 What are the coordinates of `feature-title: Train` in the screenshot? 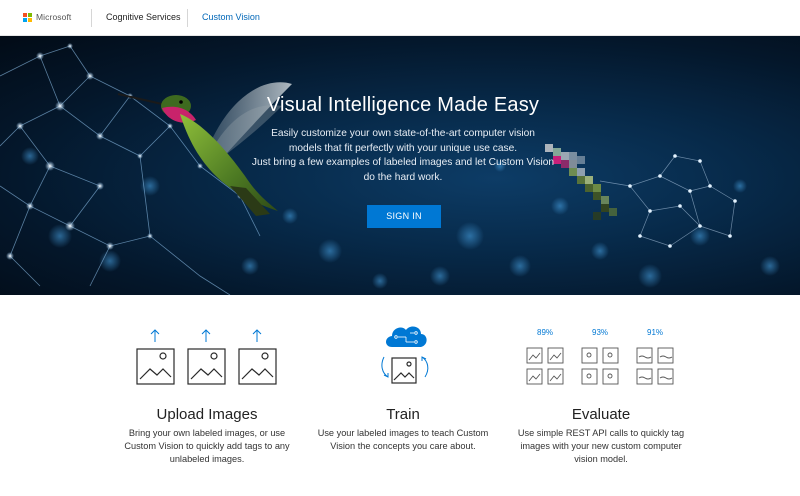 It's located at (403, 414).